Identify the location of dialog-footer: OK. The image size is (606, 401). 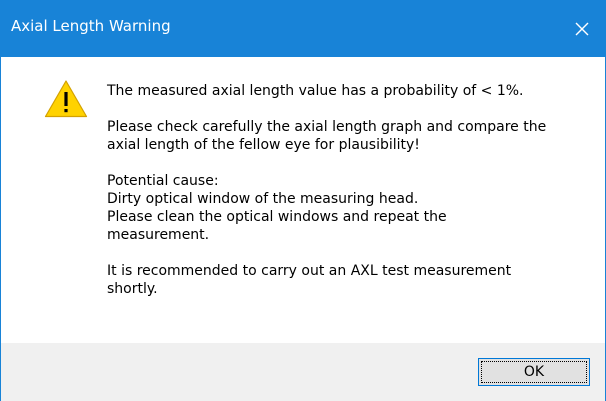
(303, 372).